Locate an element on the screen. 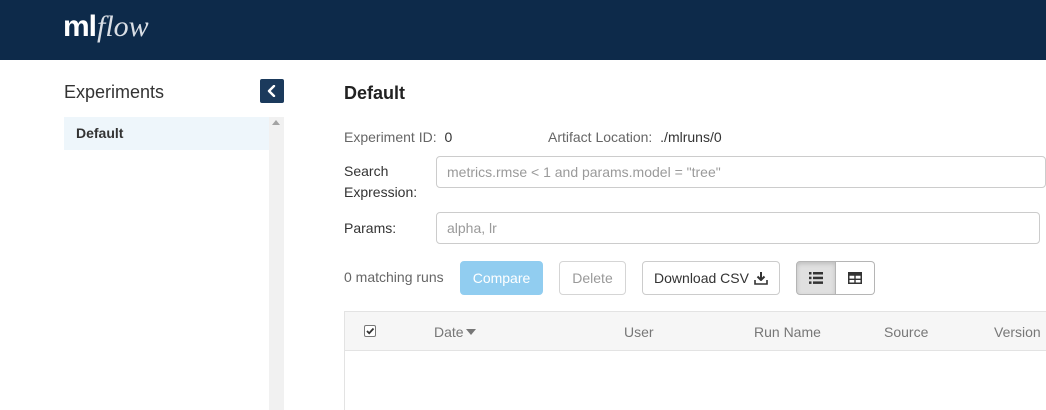 The height and width of the screenshot is (410, 1046). logo-flow-text: flow is located at coordinates (123, 26).